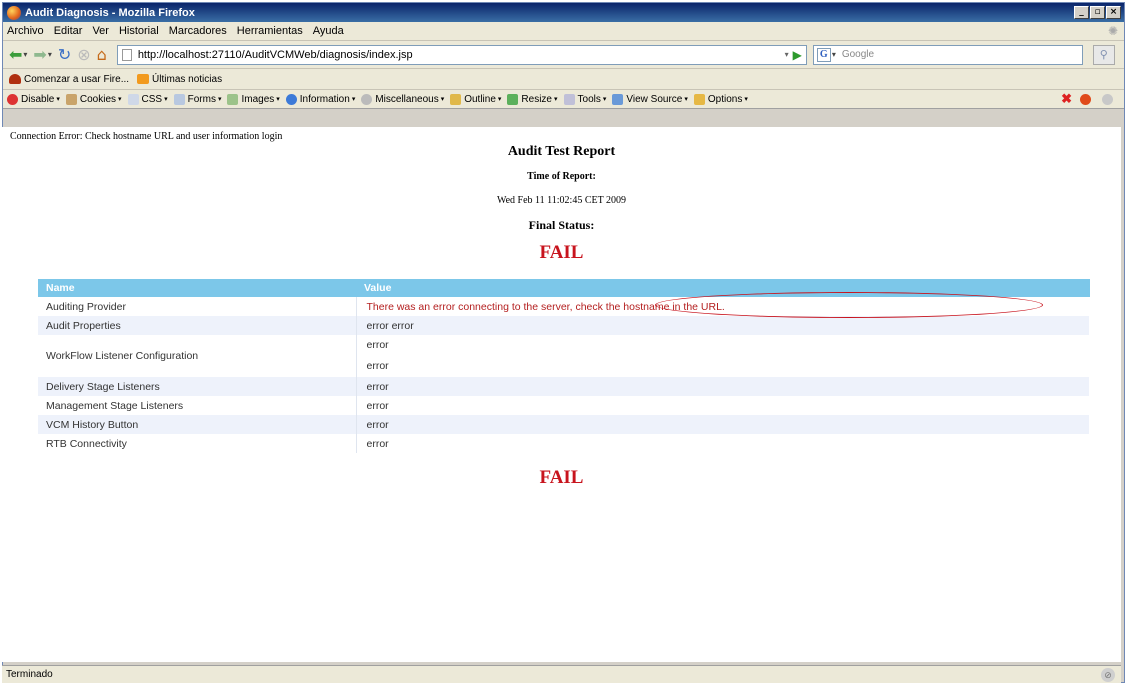 This screenshot has height=685, width=1127. What do you see at coordinates (561, 225) in the screenshot?
I see `final-status-label: Final Status:` at bounding box center [561, 225].